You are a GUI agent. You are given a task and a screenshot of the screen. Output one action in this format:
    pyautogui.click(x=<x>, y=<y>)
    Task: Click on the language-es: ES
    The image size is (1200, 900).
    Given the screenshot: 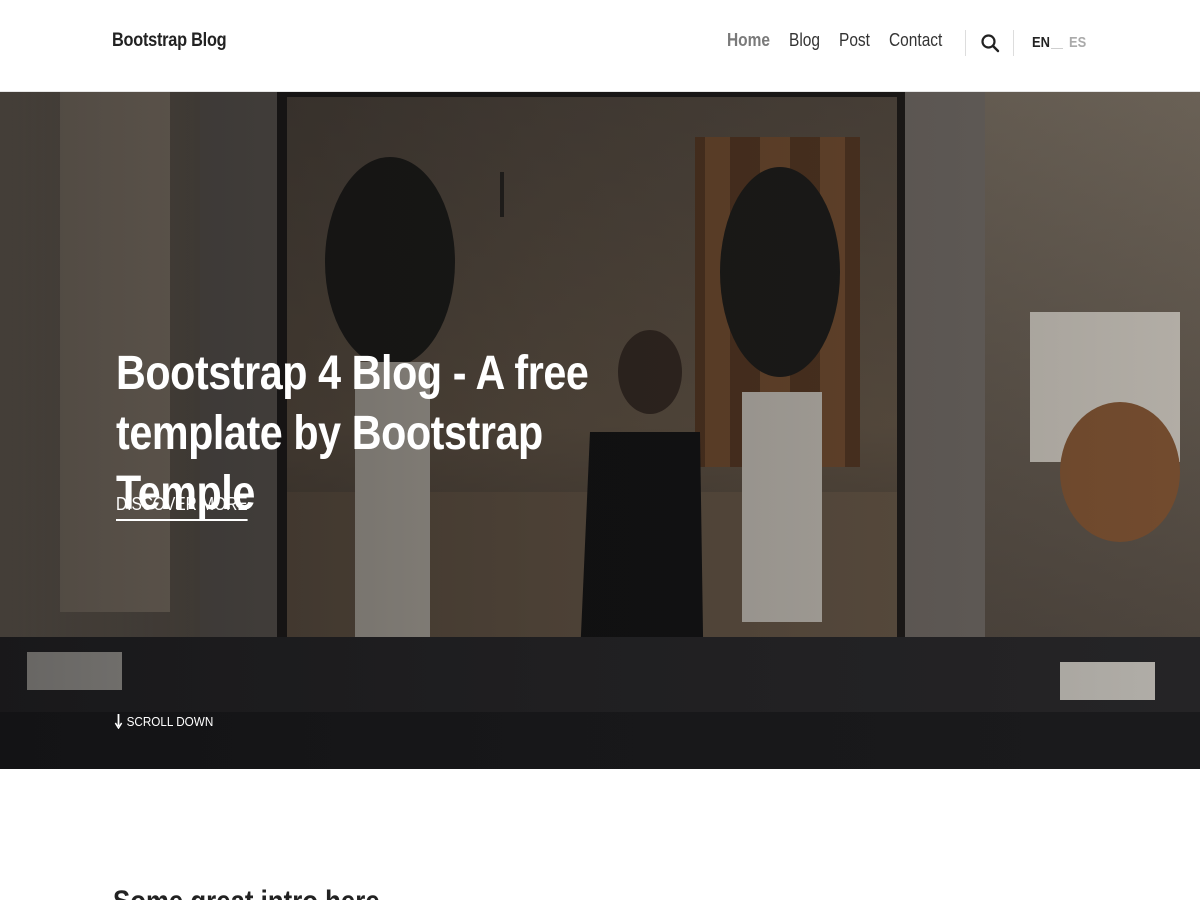 What is the action you would take?
    pyautogui.click(x=1077, y=42)
    